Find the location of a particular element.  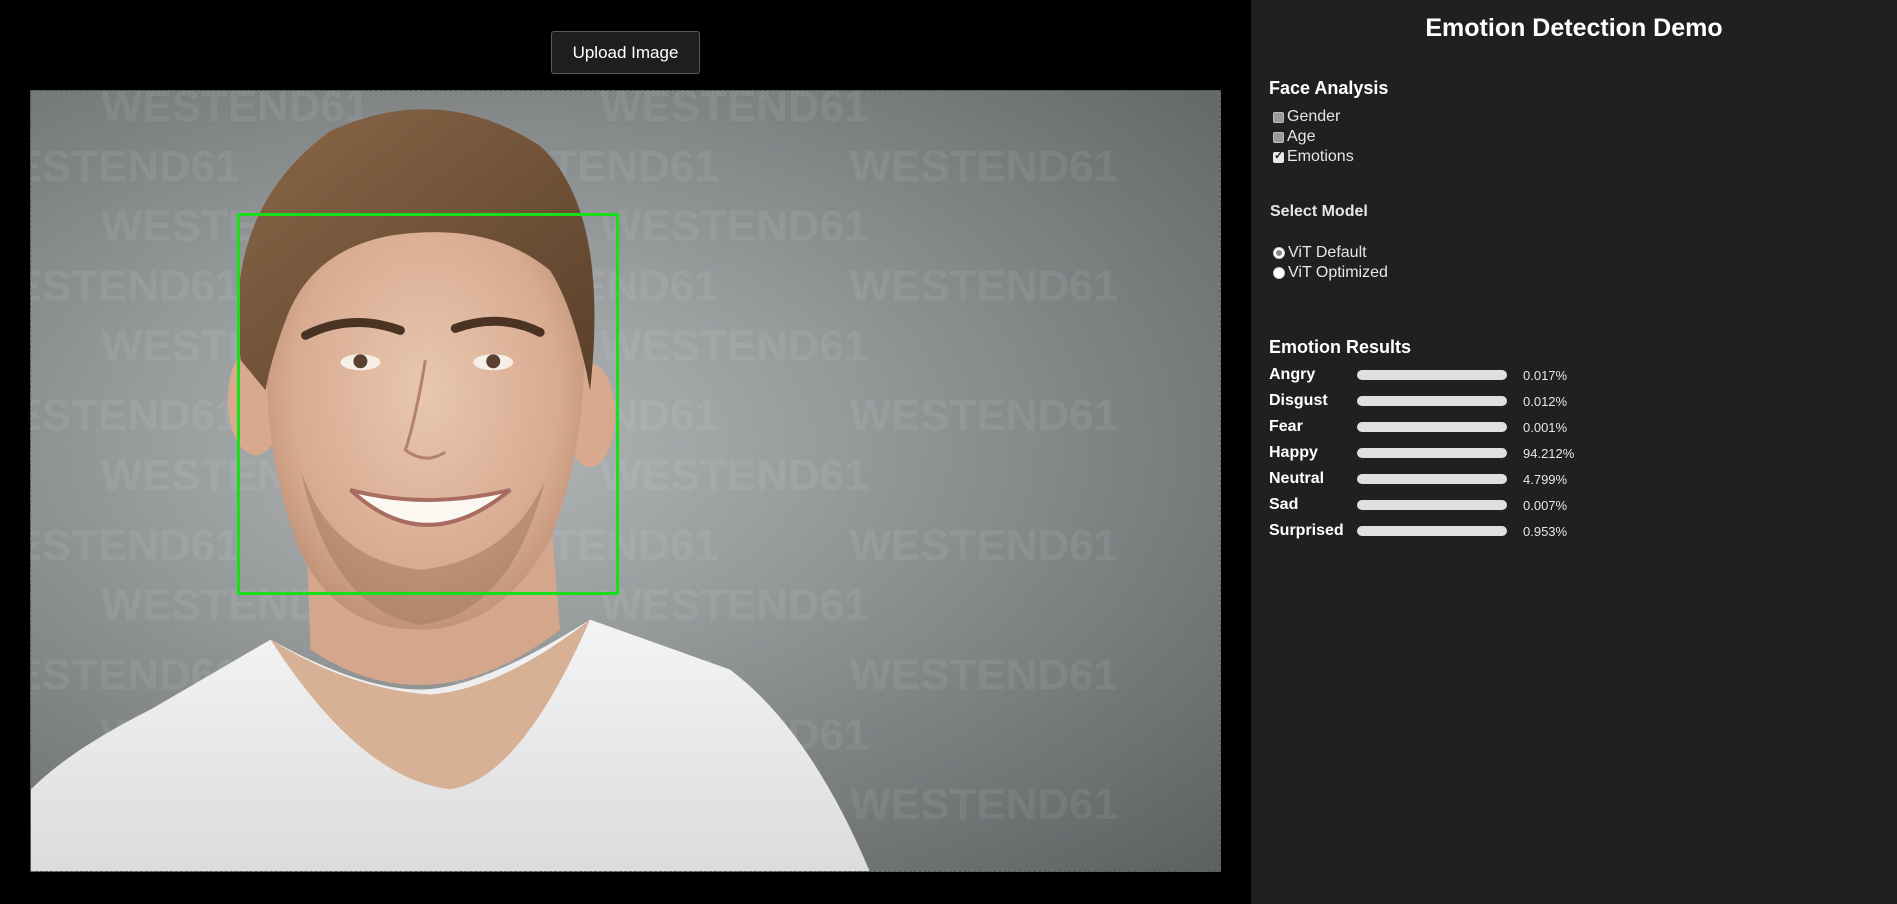

page-title: Emotion Detection Demo is located at coordinates (1574, 28).